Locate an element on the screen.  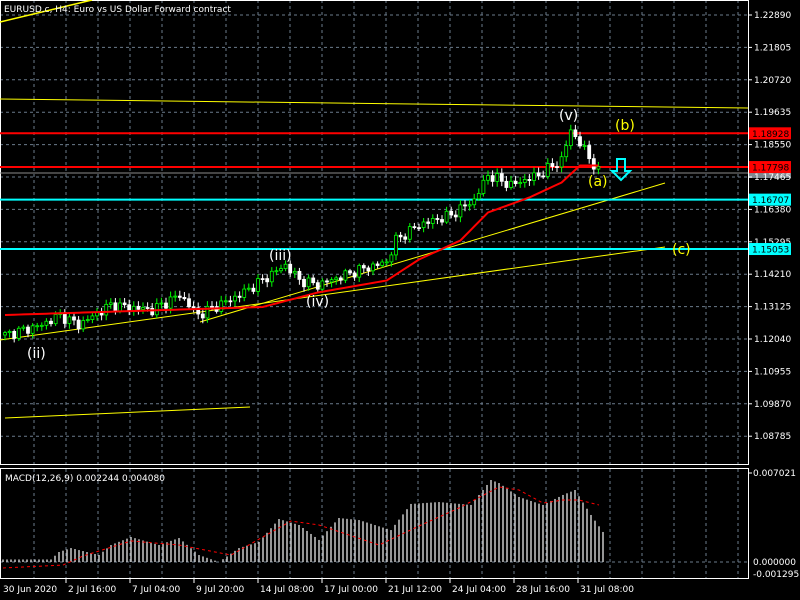
price-tick-label: 1.09870 is located at coordinates (772, 405).